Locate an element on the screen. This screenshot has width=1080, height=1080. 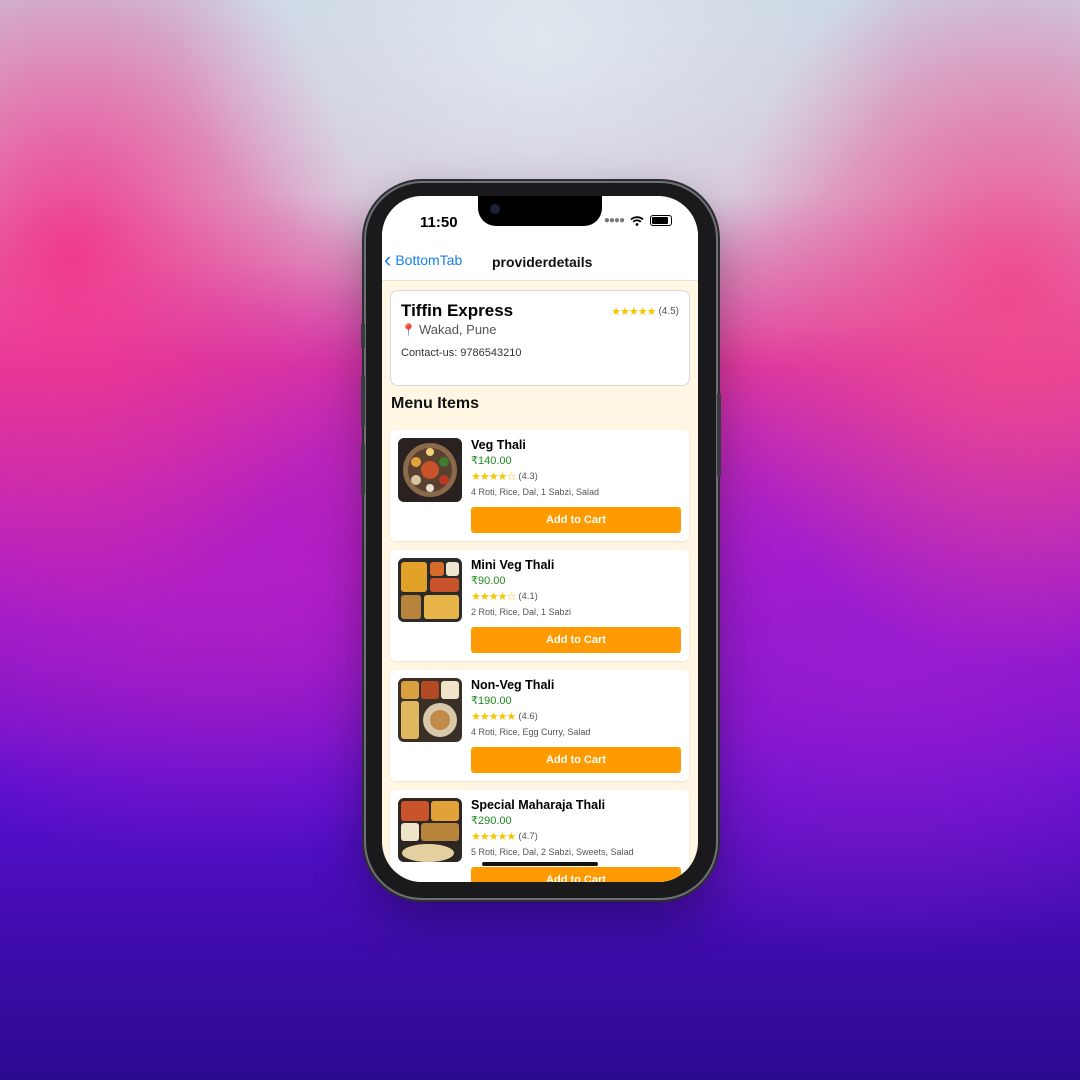
page-title: providerdetails is located at coordinates (542, 262).